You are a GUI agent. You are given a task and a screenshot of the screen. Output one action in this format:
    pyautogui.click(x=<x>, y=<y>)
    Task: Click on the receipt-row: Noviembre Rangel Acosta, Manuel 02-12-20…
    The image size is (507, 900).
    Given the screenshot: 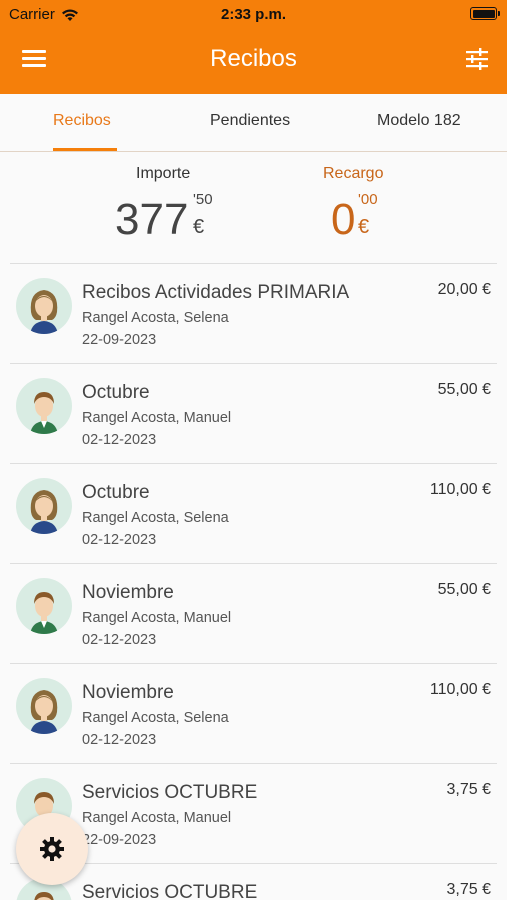 What is the action you would take?
    pyautogui.click(x=253, y=613)
    